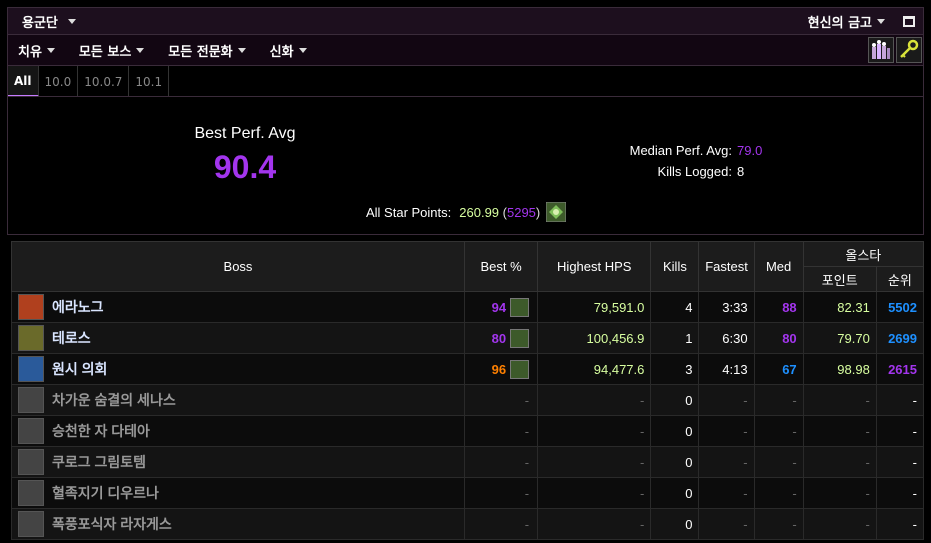 The image size is (931, 543). What do you see at coordinates (909, 50) in the screenshot?
I see `key-icon` at bounding box center [909, 50].